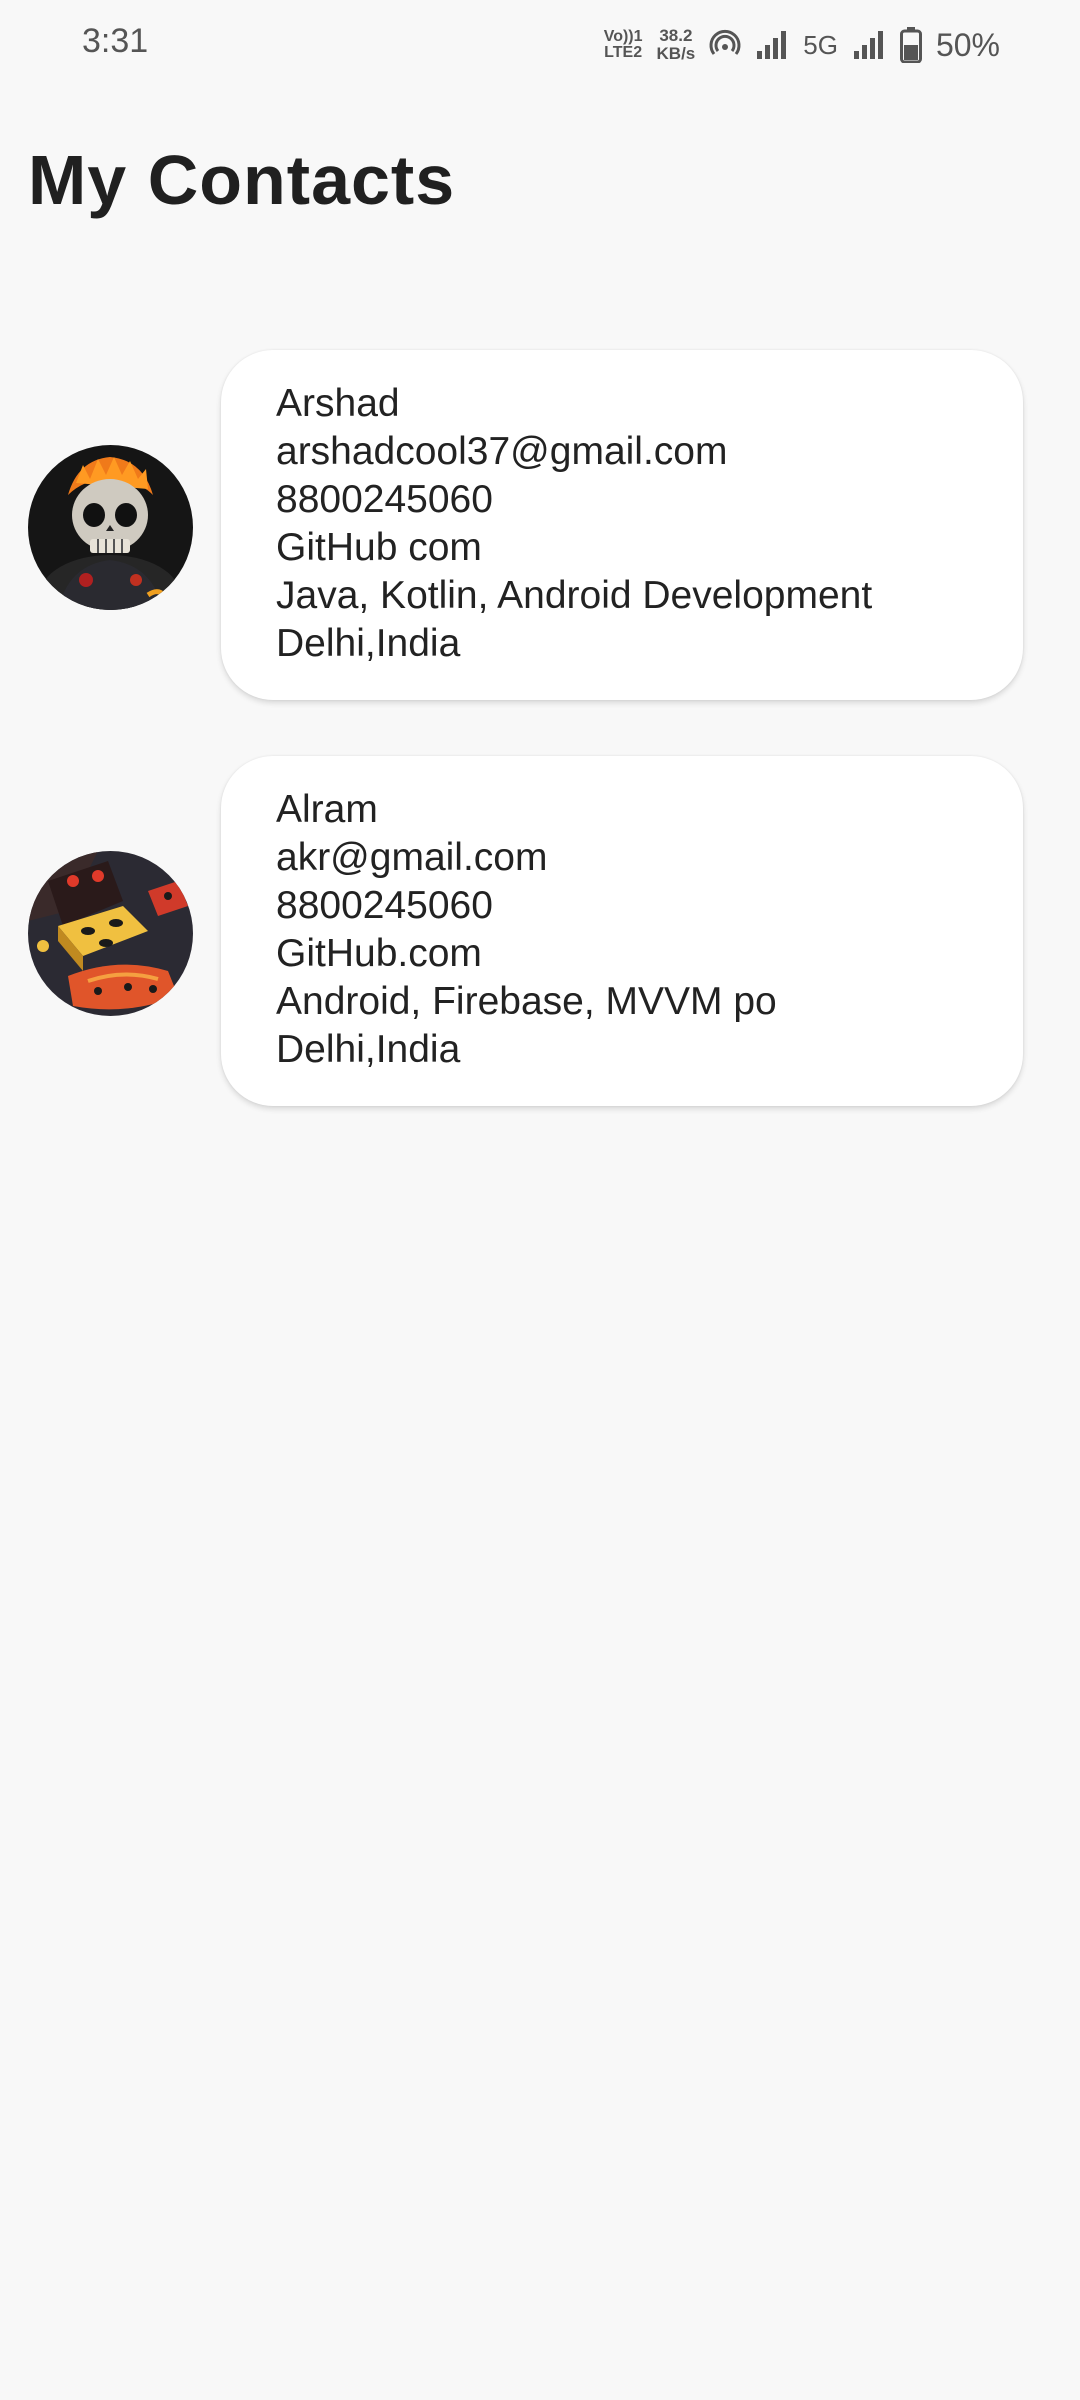 The height and width of the screenshot is (2400, 1080). What do you see at coordinates (967, 44) in the screenshot?
I see `battery-percent: 50%` at bounding box center [967, 44].